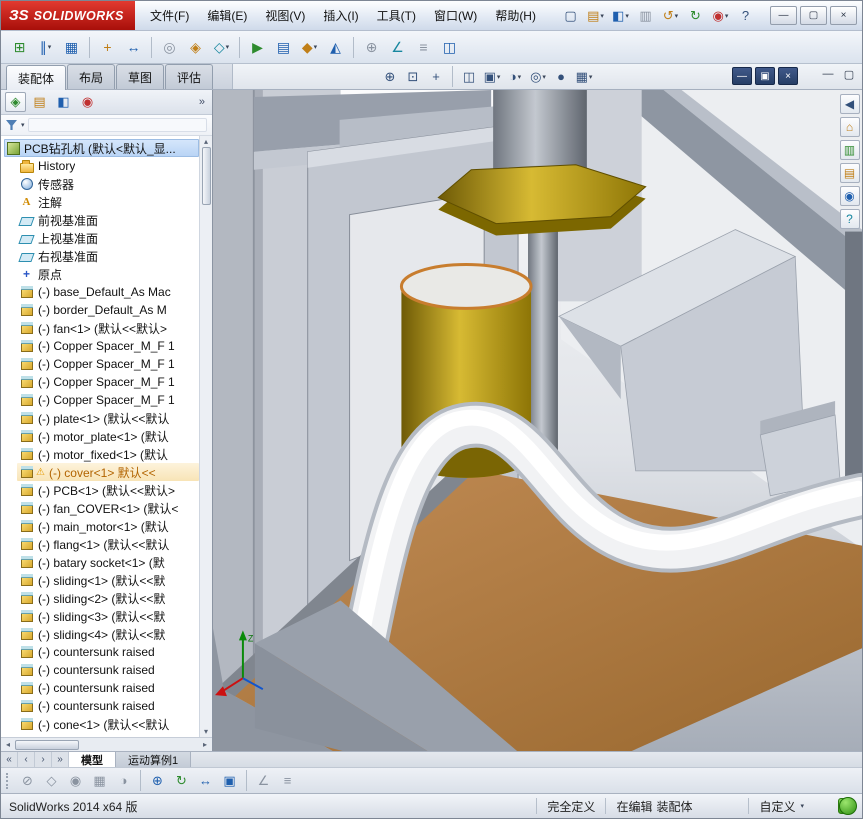  I want to click on tree-item-sliding-1: (-) sliding<1> (默认<<默, so click(108, 580).